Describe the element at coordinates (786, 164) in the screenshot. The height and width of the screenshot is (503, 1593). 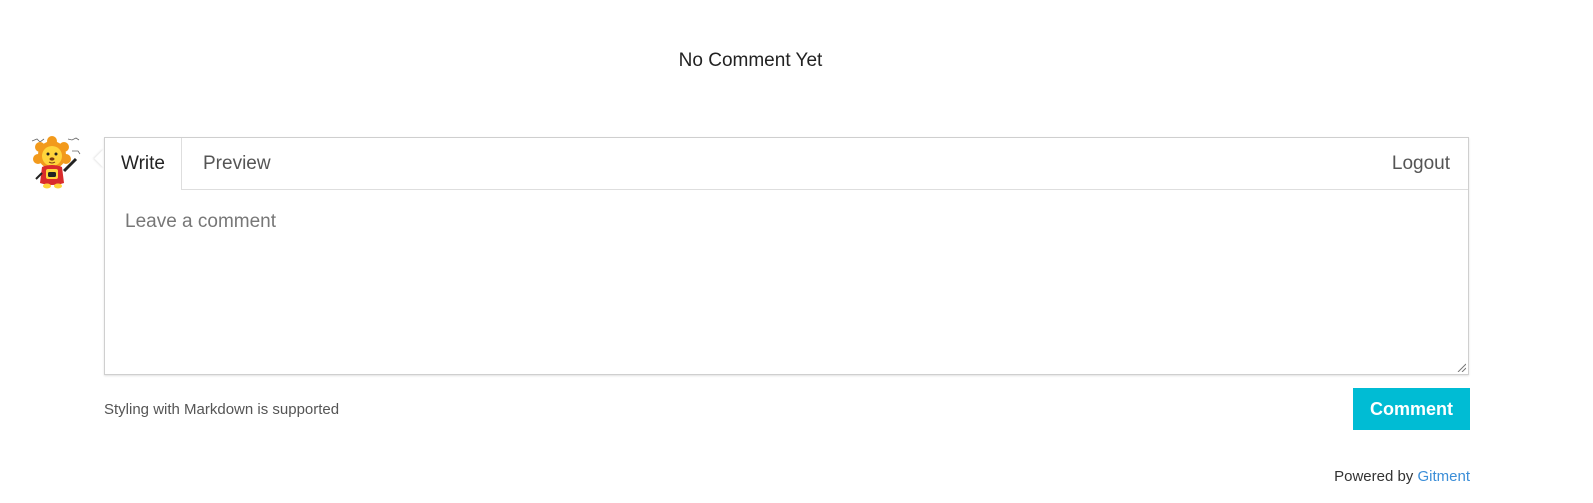
I see `editor-tab-bar: Write Preview Logout` at that location.